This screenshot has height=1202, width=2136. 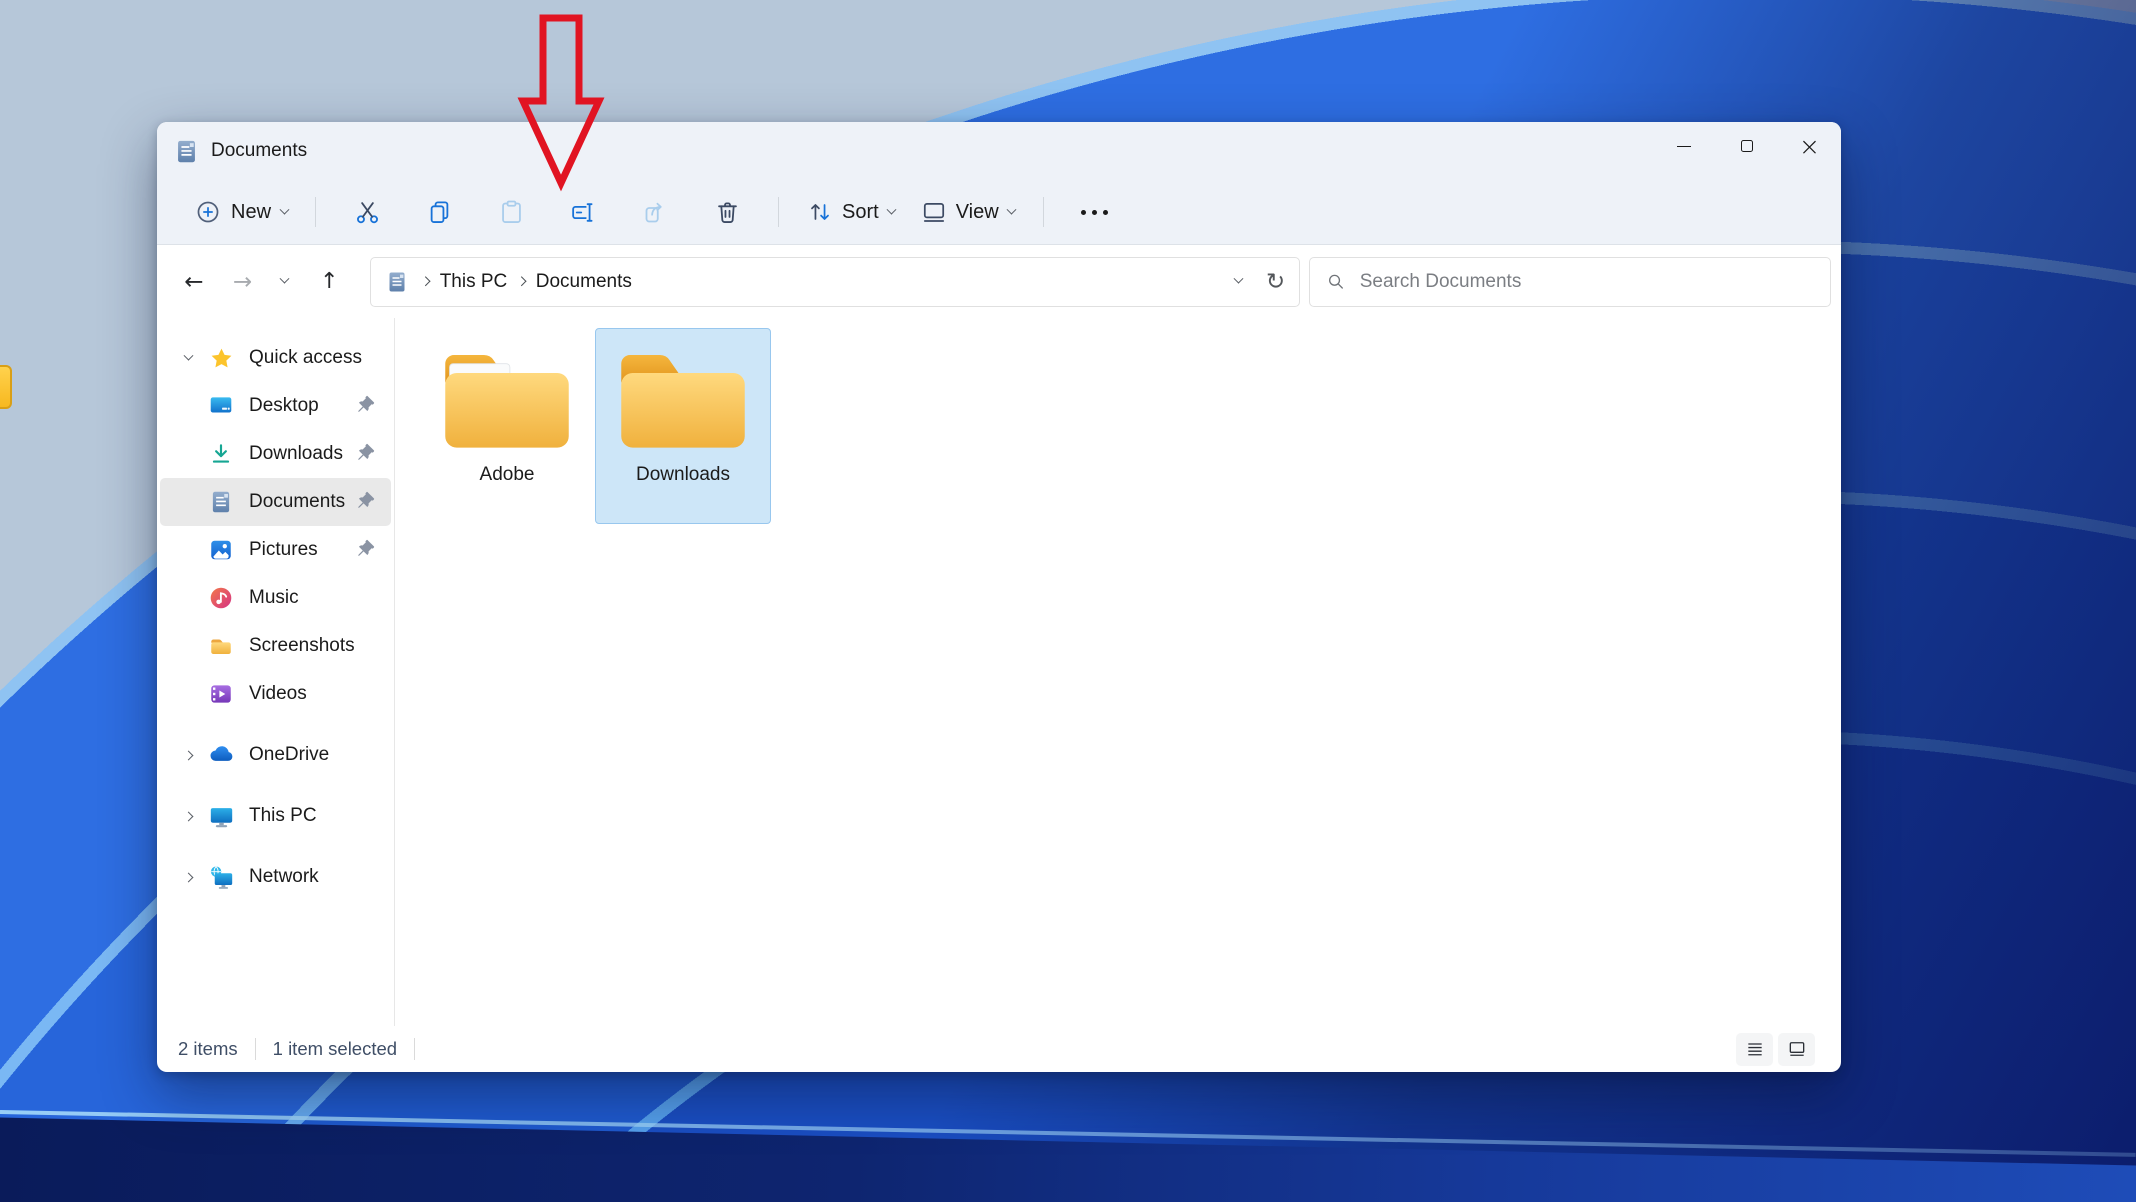 I want to click on network-icon, so click(x=221, y=877).